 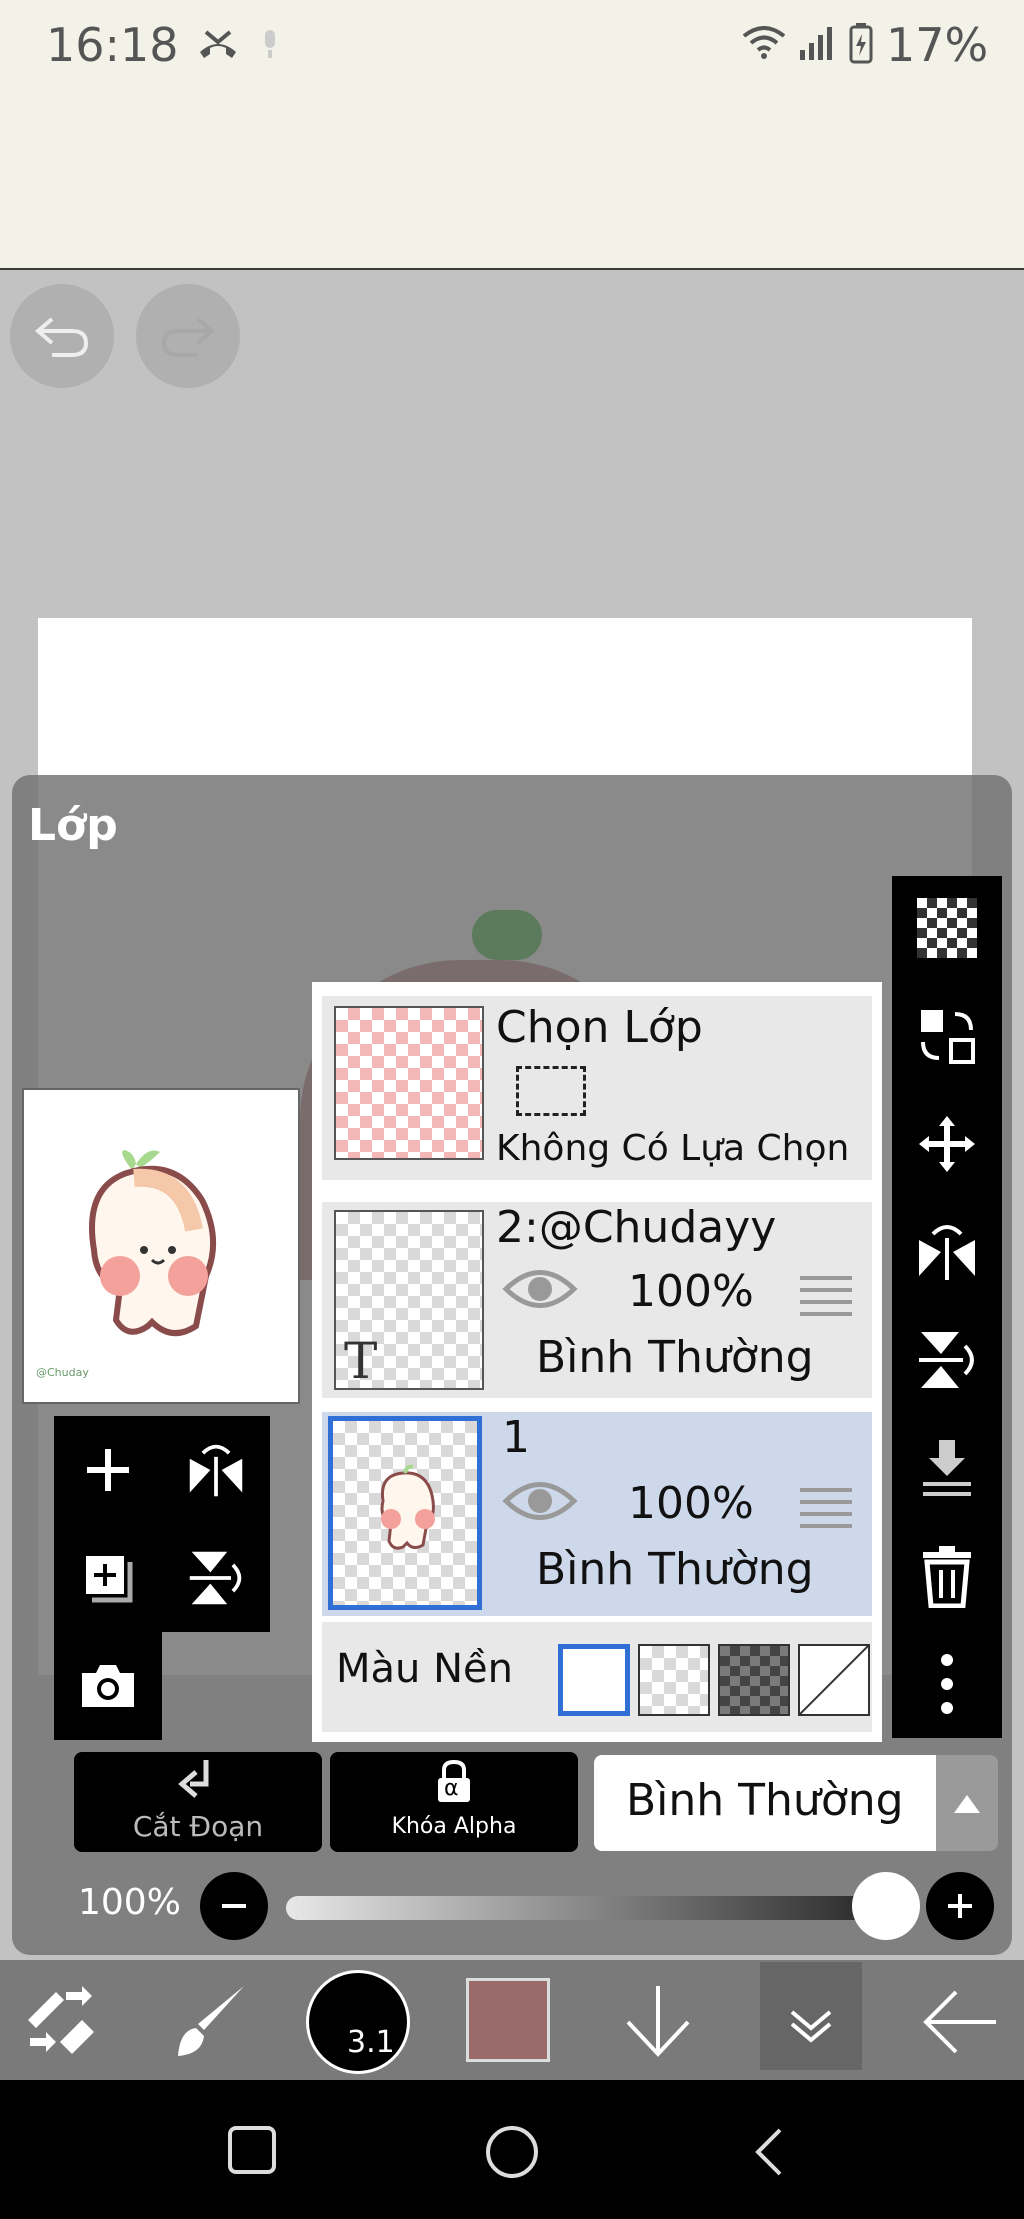 I want to click on layer-row: T 2:@Chudayy 100% Bình Thường, so click(x=597, y=1300).